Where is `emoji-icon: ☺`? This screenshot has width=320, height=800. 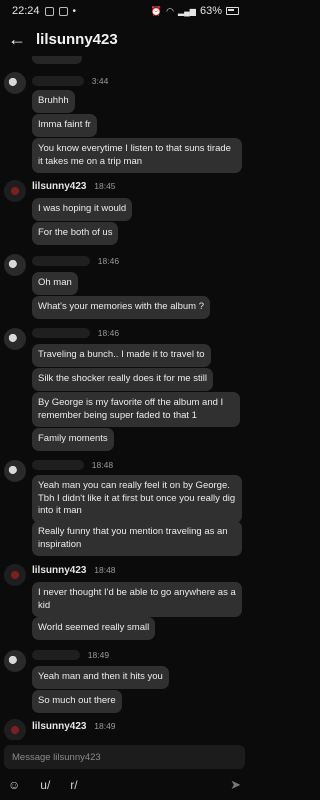 emoji-icon: ☺ is located at coordinates (14, 785).